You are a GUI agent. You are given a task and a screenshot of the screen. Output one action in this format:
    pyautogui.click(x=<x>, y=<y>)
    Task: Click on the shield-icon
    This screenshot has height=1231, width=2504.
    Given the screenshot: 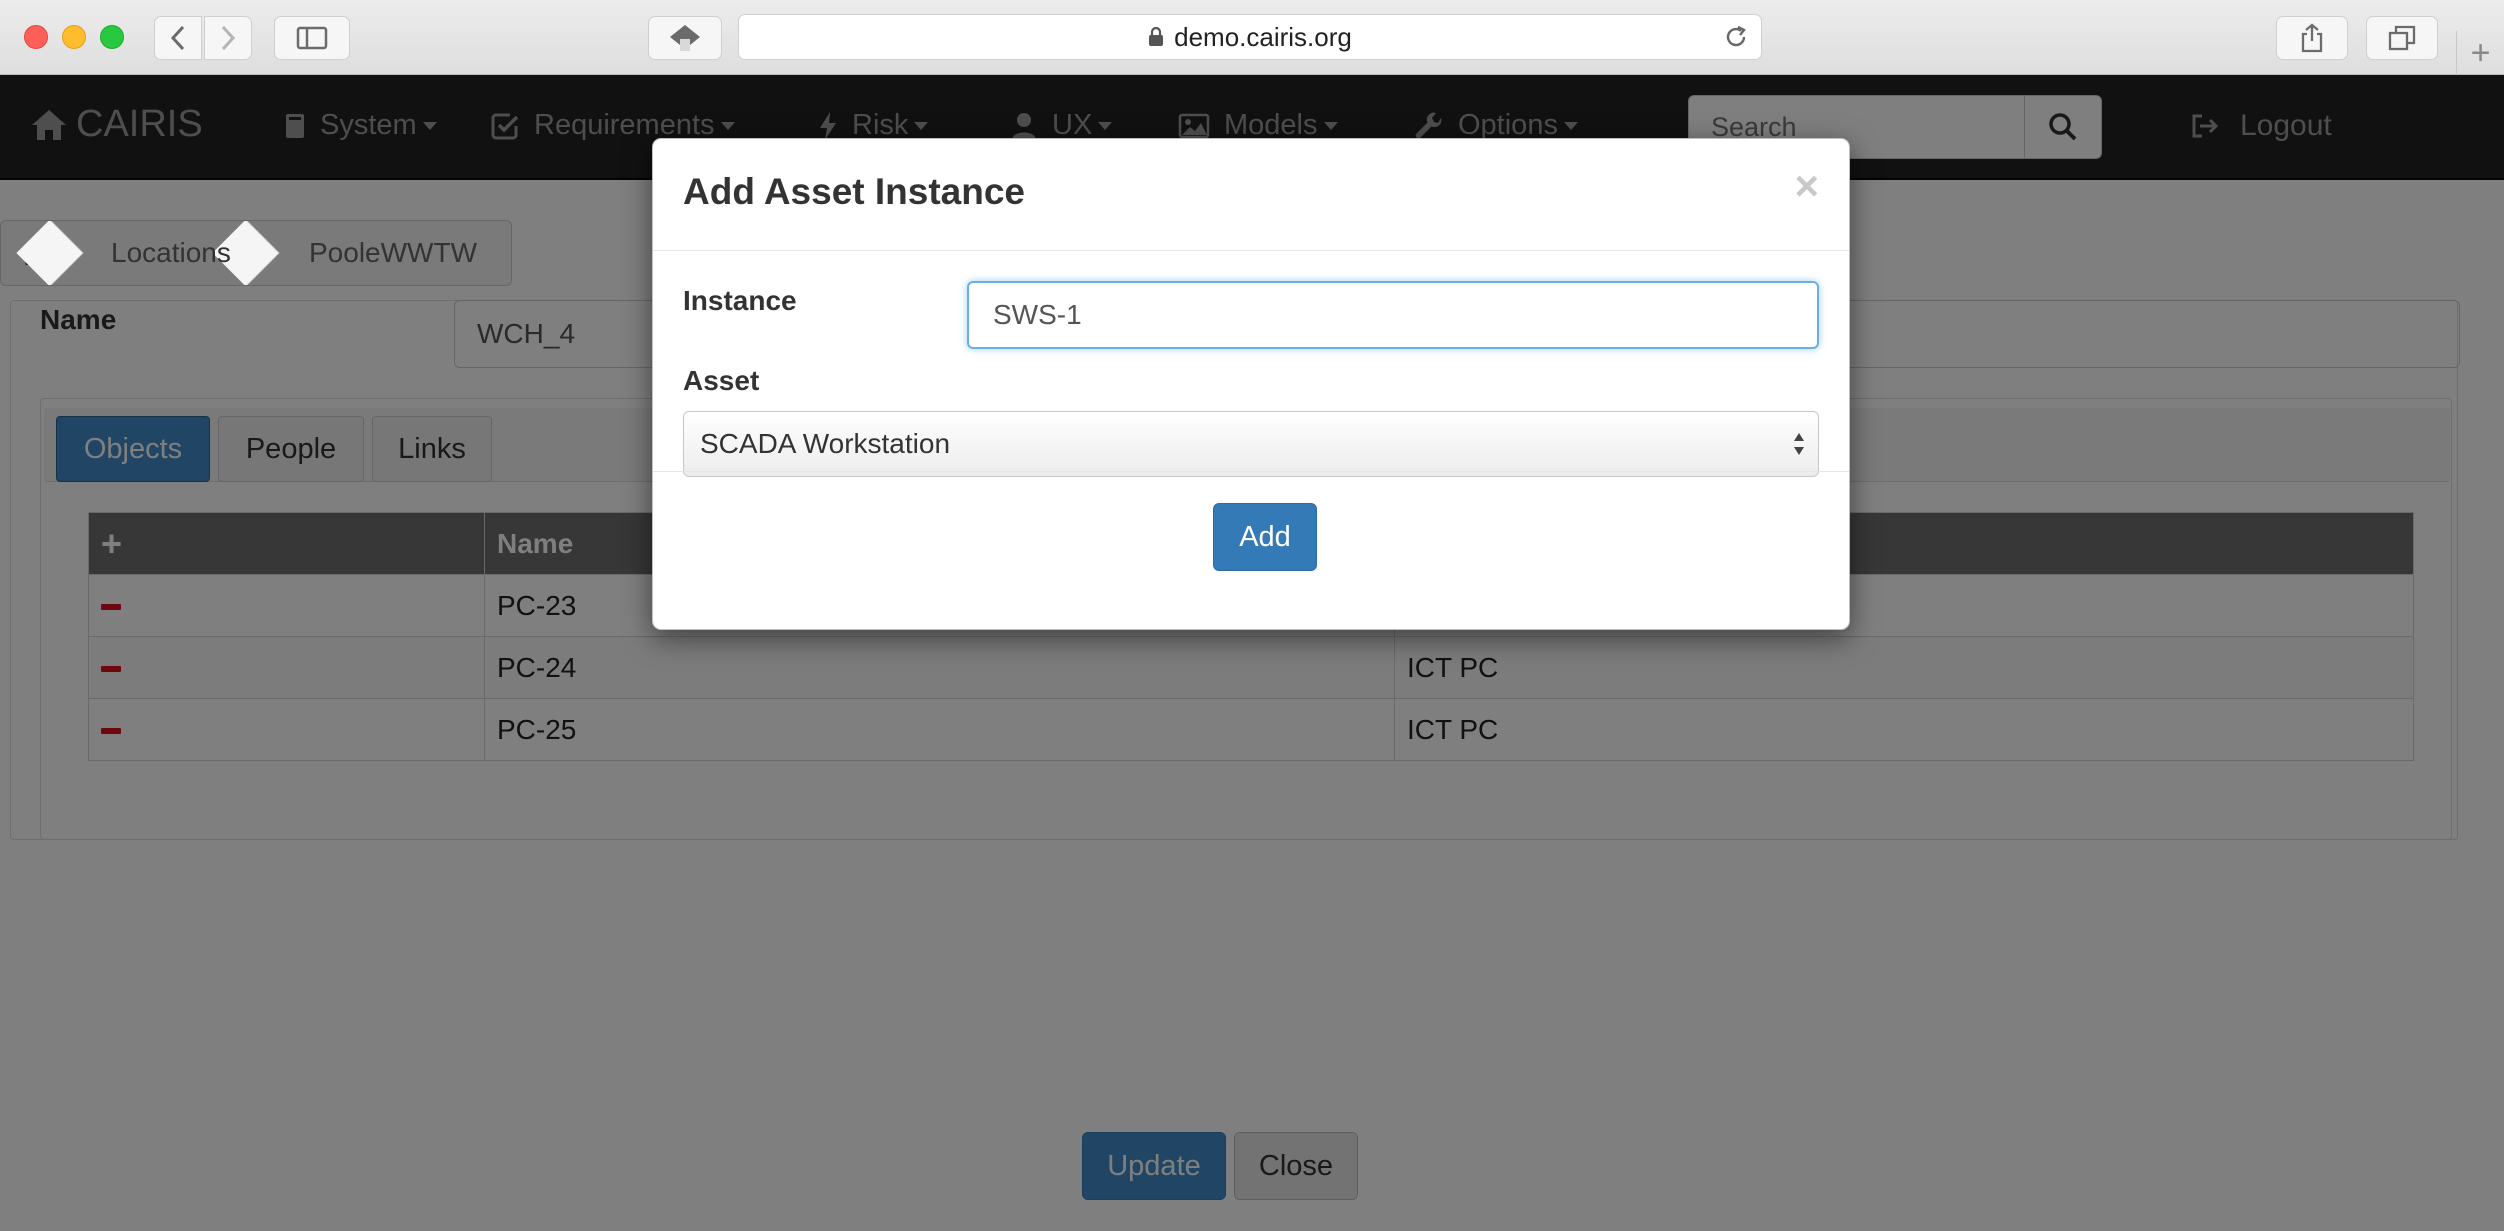 What is the action you would take?
    pyautogui.click(x=685, y=38)
    